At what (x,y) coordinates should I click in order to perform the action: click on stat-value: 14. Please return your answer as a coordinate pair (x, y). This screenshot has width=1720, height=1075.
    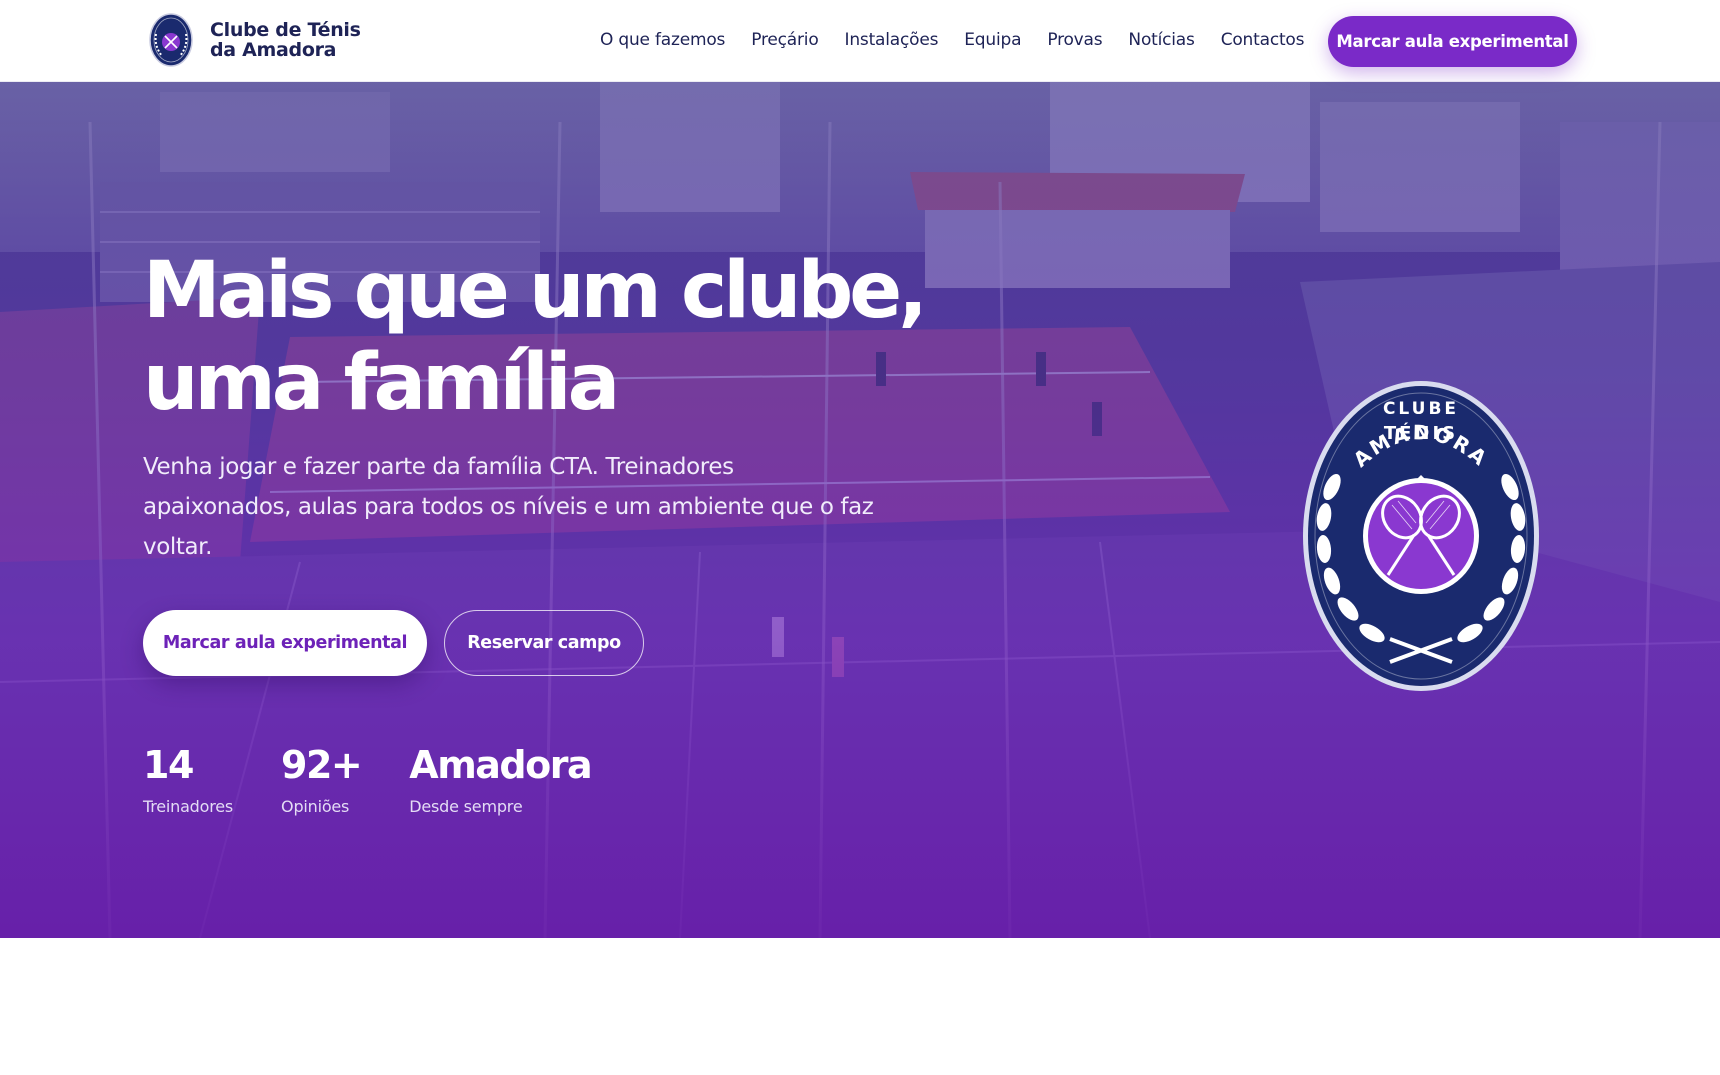
    Looking at the image, I should click on (168, 765).